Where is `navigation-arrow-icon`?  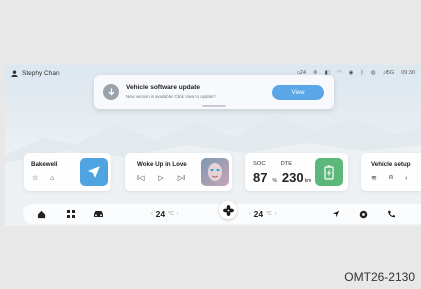 navigation-arrow-icon is located at coordinates (94, 172).